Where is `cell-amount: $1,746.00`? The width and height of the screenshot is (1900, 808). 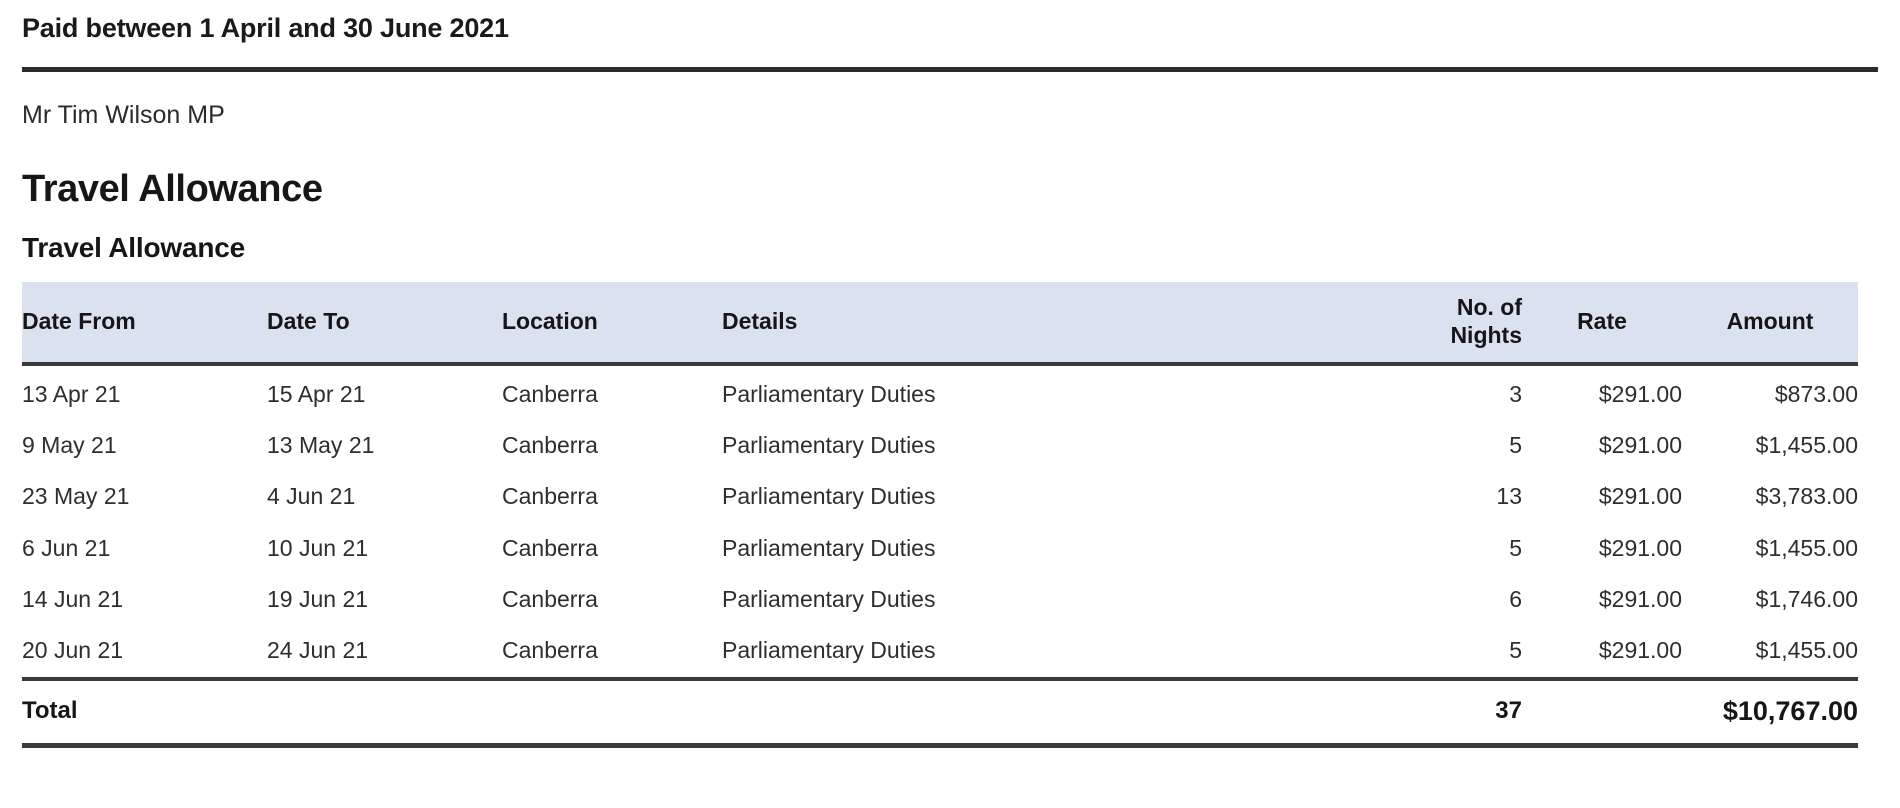
cell-amount: $1,746.00 is located at coordinates (1806, 598).